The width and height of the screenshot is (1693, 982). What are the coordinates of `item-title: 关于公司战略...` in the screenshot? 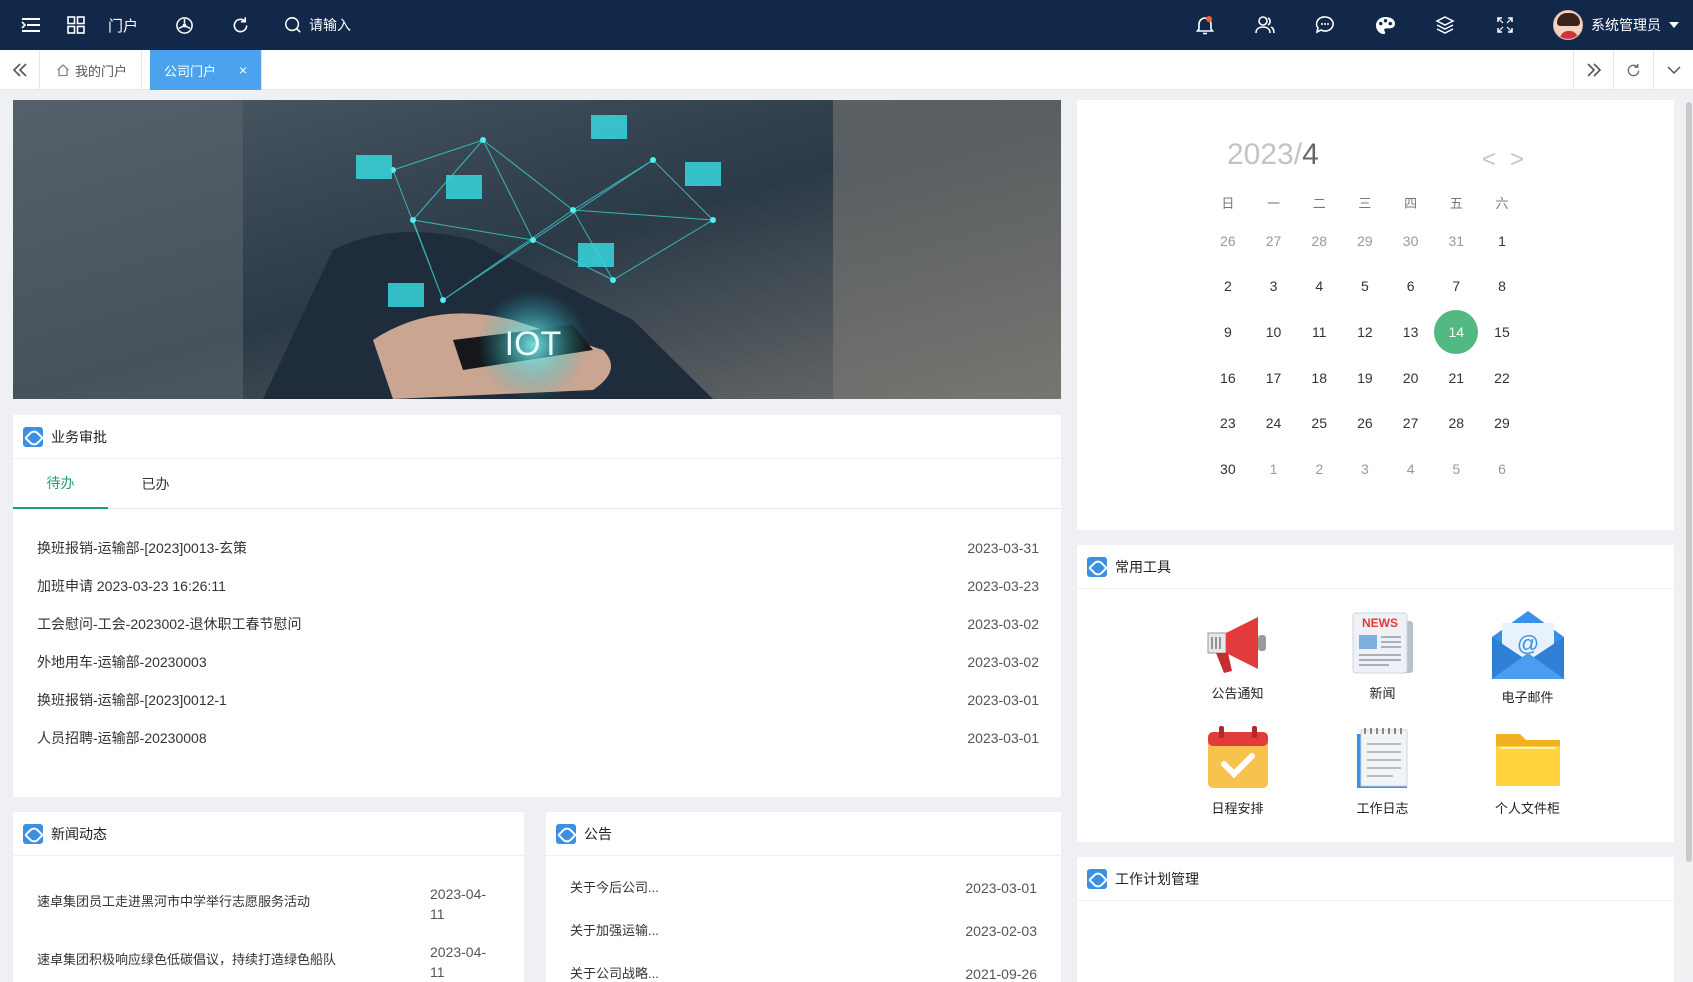 It's located at (614, 973).